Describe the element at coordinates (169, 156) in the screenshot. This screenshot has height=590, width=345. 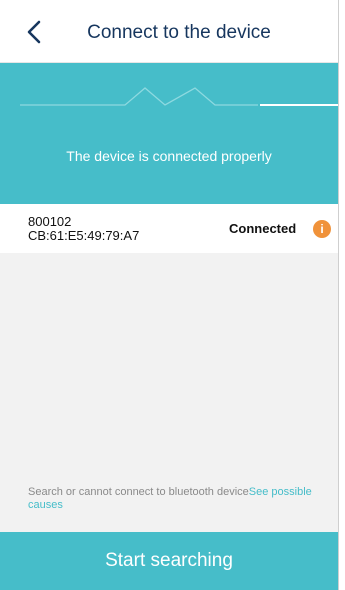
I see `connection-status-text: The device is connected properly` at that location.